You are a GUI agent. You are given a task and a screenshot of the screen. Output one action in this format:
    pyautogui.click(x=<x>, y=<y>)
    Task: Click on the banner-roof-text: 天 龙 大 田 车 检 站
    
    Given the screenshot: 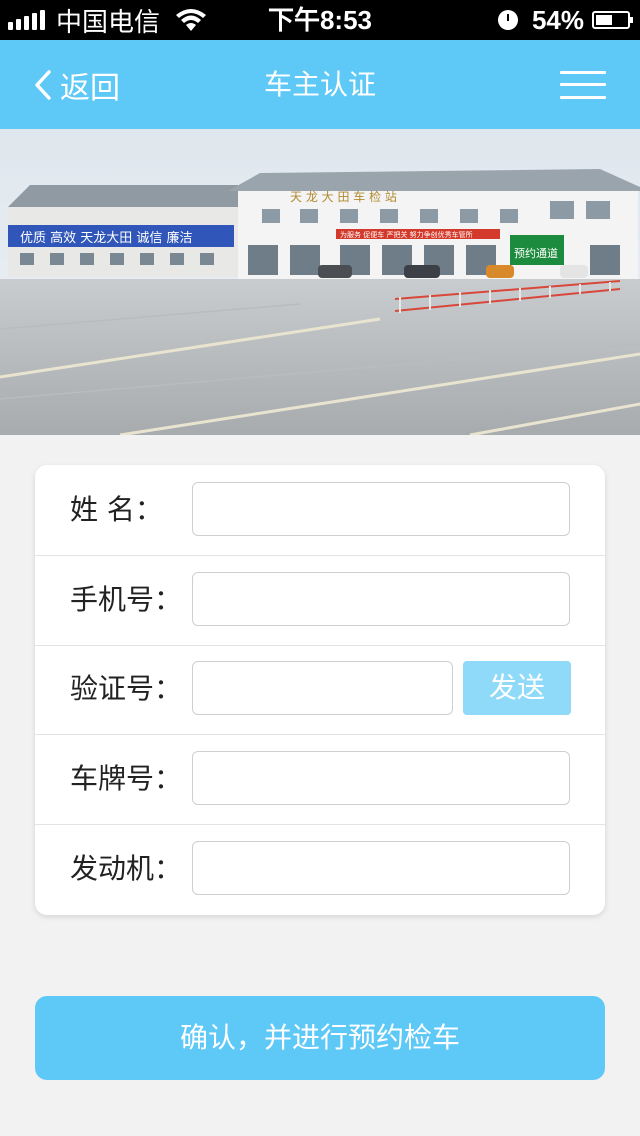 What is the action you would take?
    pyautogui.click(x=343, y=196)
    